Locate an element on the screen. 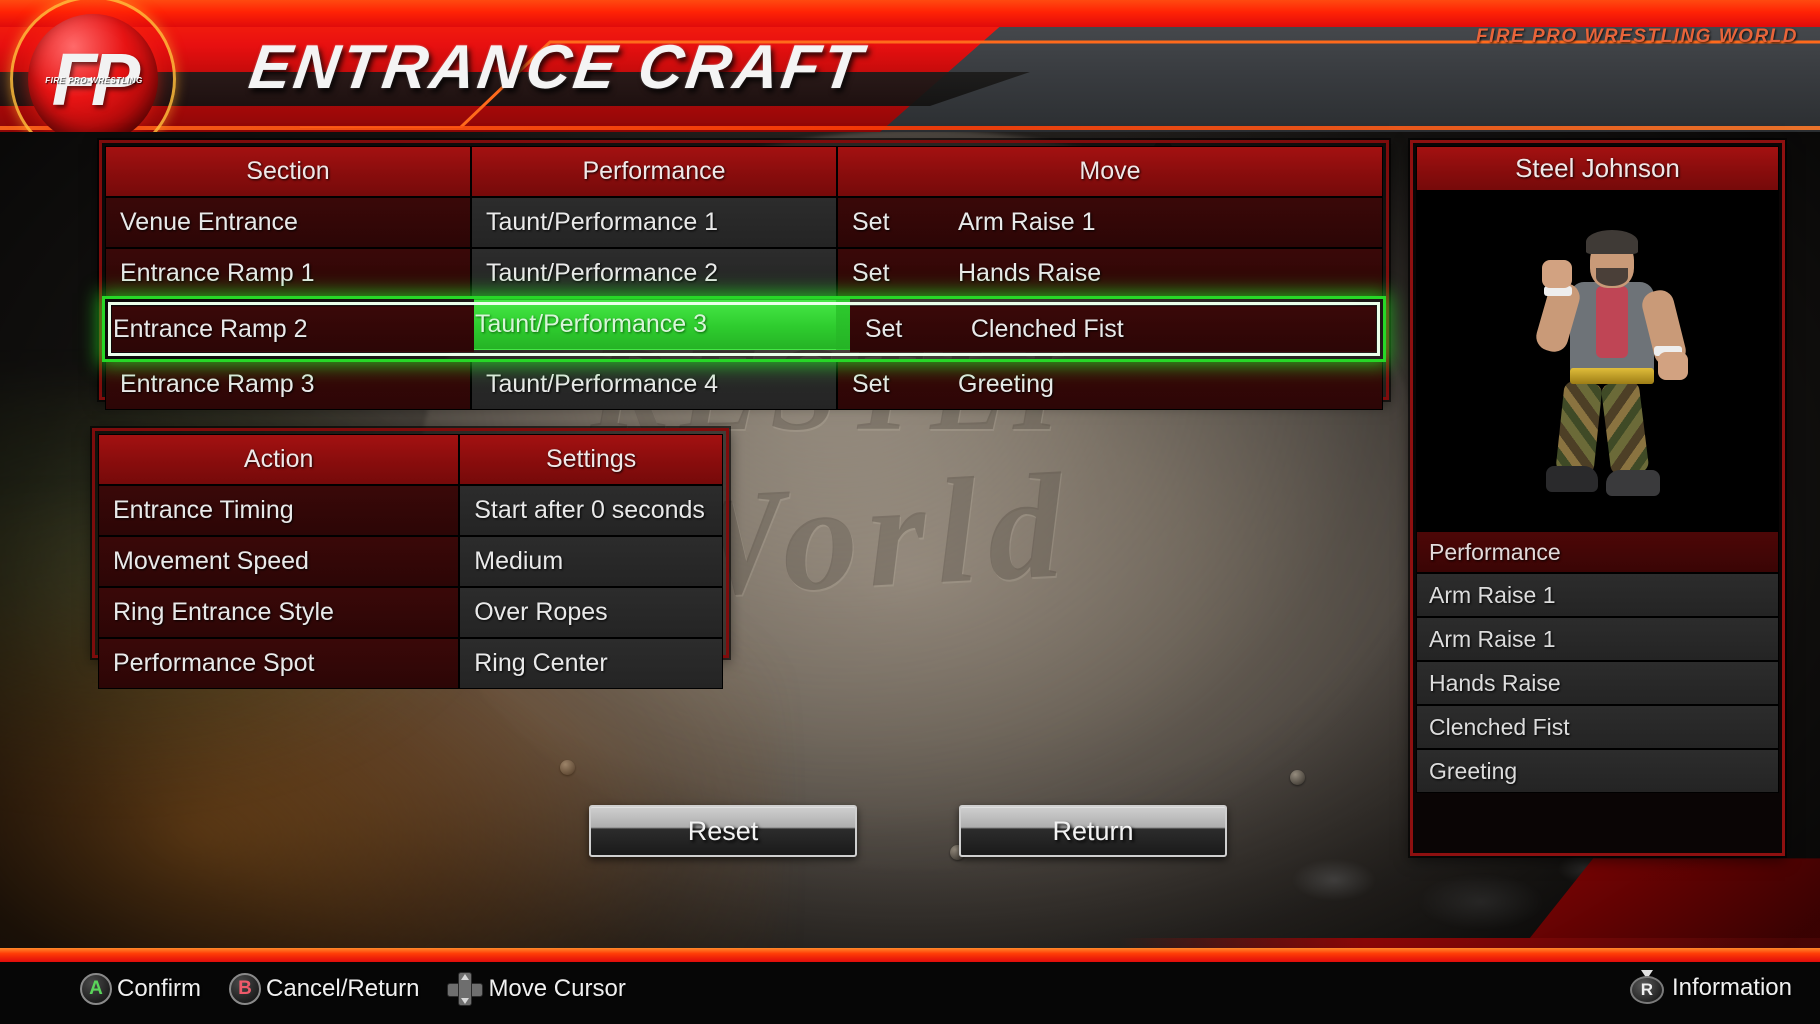 This screenshot has height=1024, width=1820. cell-section: Entrance Ramp 1 is located at coordinates (288, 273).